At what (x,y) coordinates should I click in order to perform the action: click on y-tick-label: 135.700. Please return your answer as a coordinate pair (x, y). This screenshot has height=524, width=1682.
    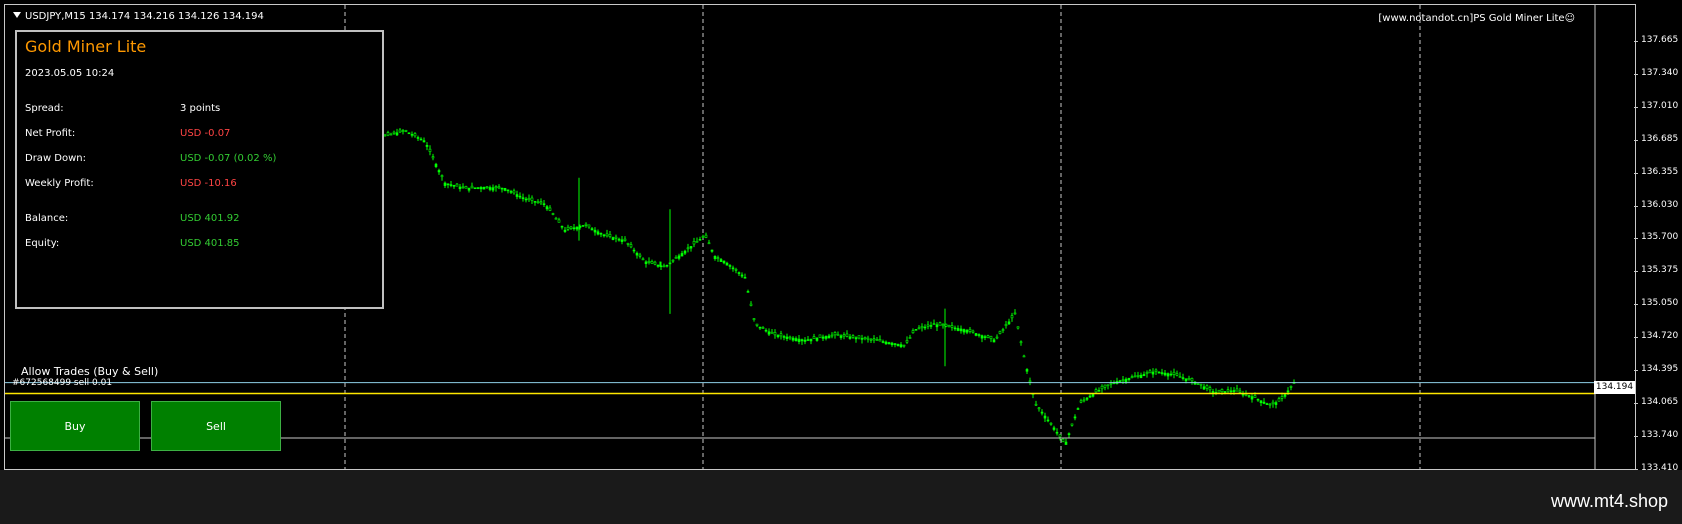
    Looking at the image, I should click on (1660, 237).